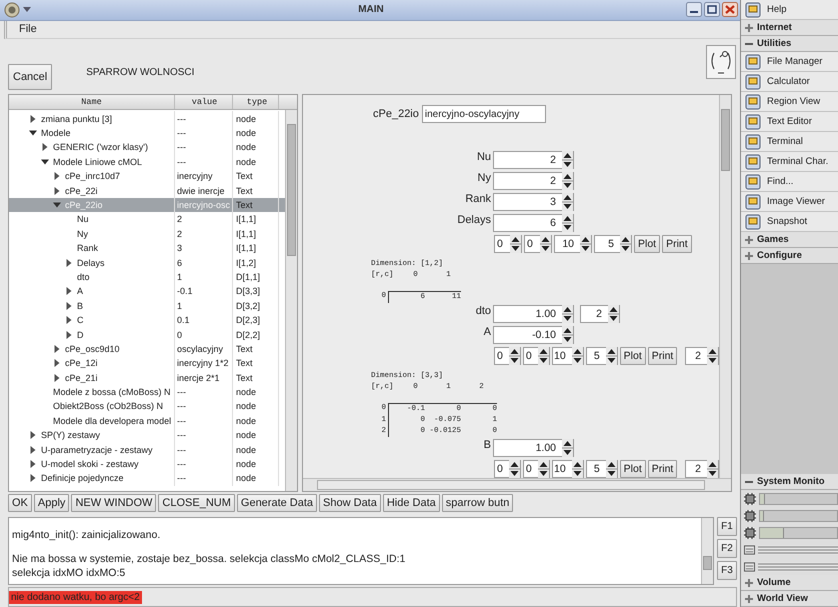 The height and width of the screenshot is (607, 838). What do you see at coordinates (256, 102) in the screenshot?
I see `column-header: type` at bounding box center [256, 102].